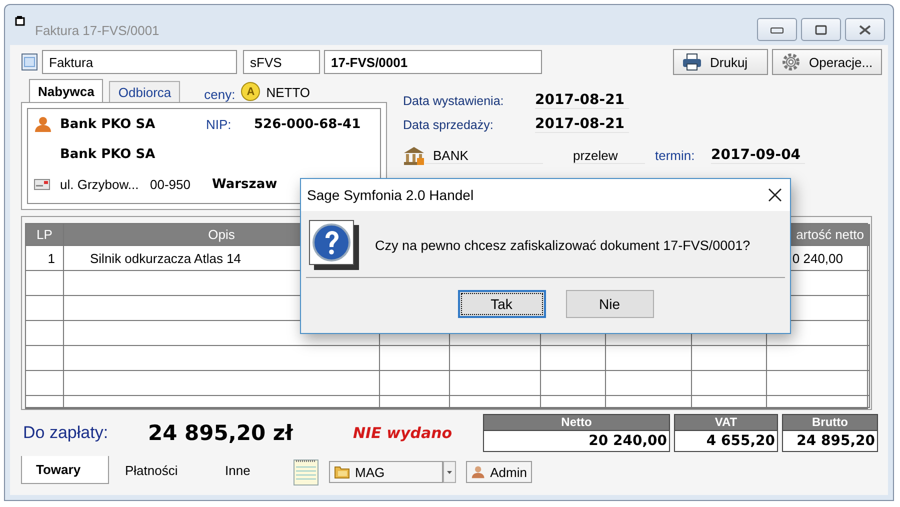  Describe the element at coordinates (108, 154) in the screenshot. I see `buyer-full-name: Bank PKO SA` at that location.